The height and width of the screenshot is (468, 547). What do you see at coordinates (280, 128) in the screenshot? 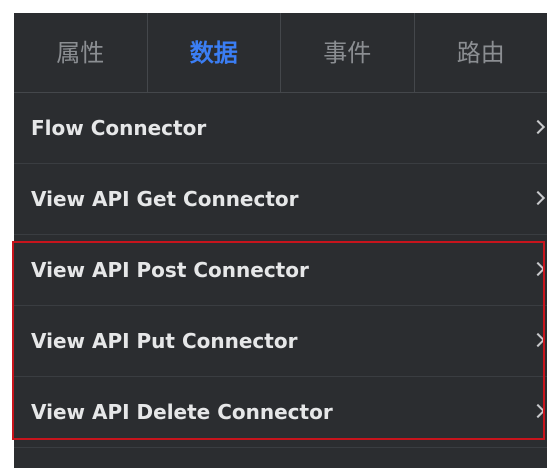
I see `connector-item-flow: Flow Connector` at bounding box center [280, 128].